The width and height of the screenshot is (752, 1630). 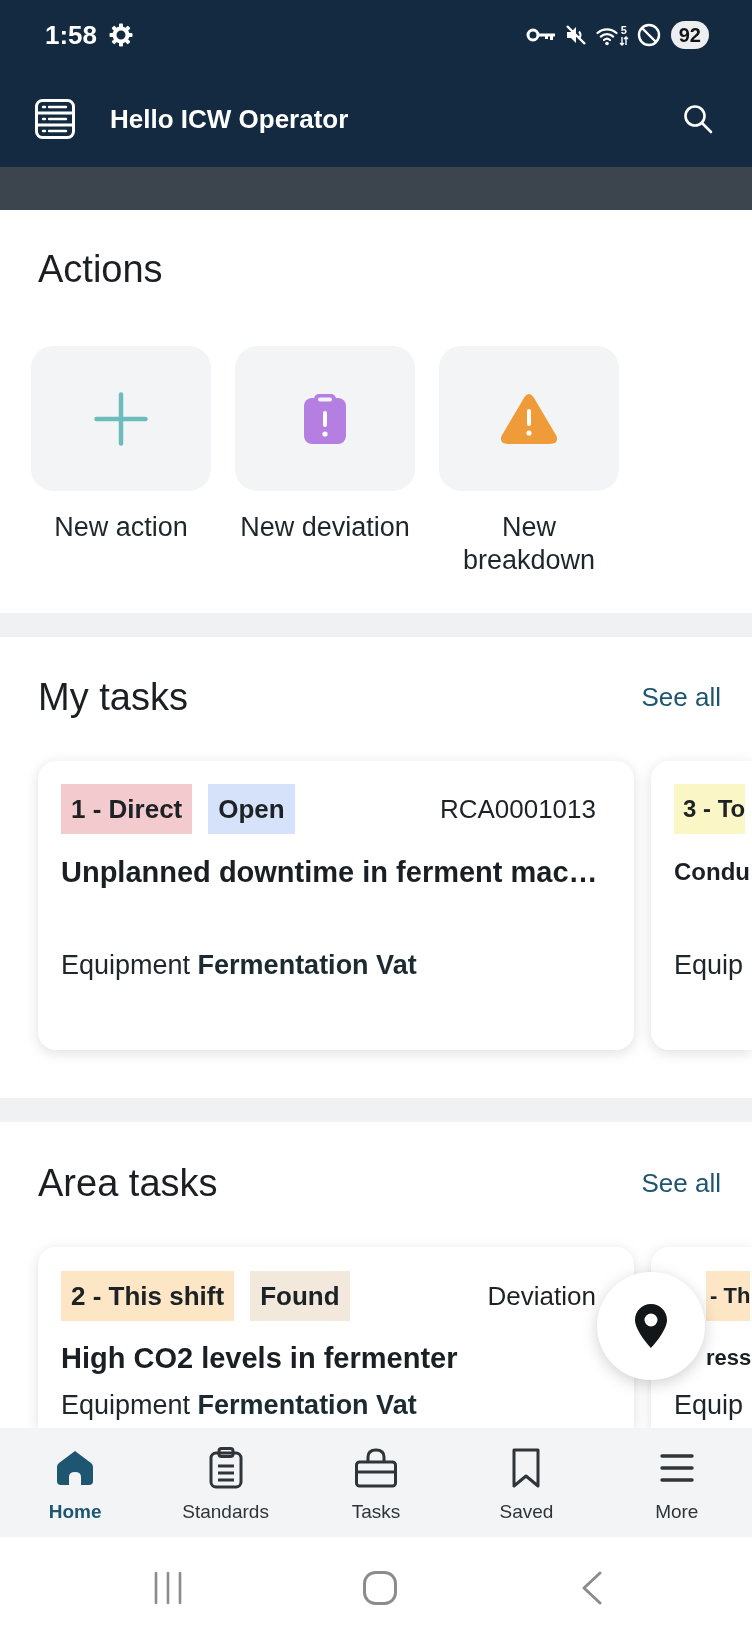 What do you see at coordinates (710, 809) in the screenshot?
I see `task-tag: 3 - To` at bounding box center [710, 809].